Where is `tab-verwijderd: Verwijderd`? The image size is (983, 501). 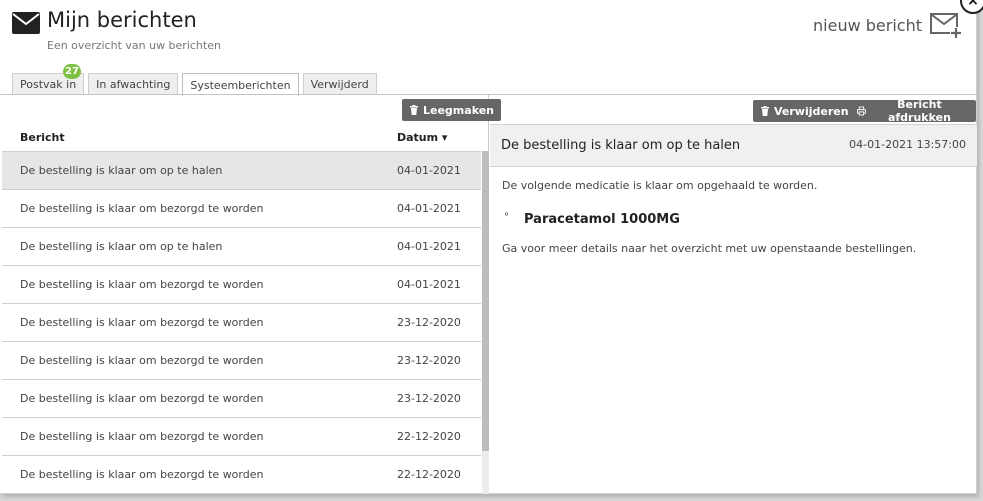
tab-verwijderd: Verwijderd is located at coordinates (339, 84).